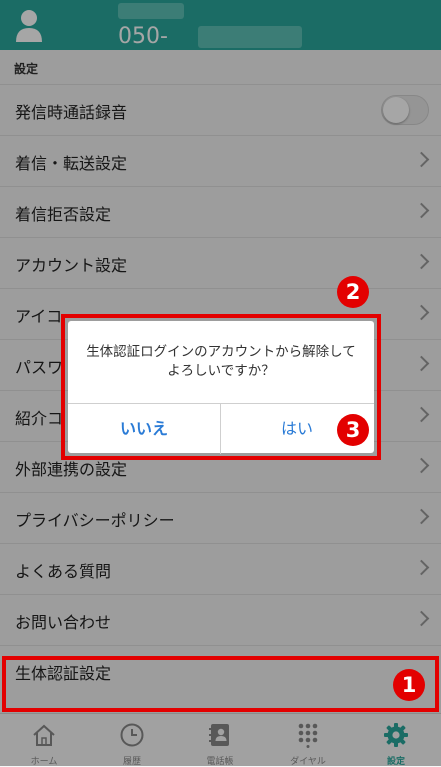 This screenshot has height=767, width=441. What do you see at coordinates (353, 430) in the screenshot?
I see `annotation-badge-3: 3` at bounding box center [353, 430].